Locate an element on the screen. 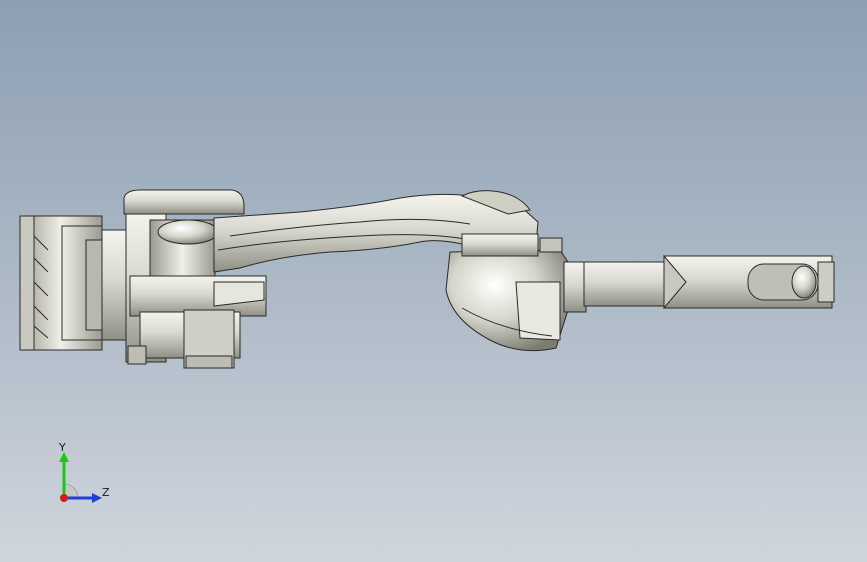  x-axis-dot is located at coordinates (64, 498).